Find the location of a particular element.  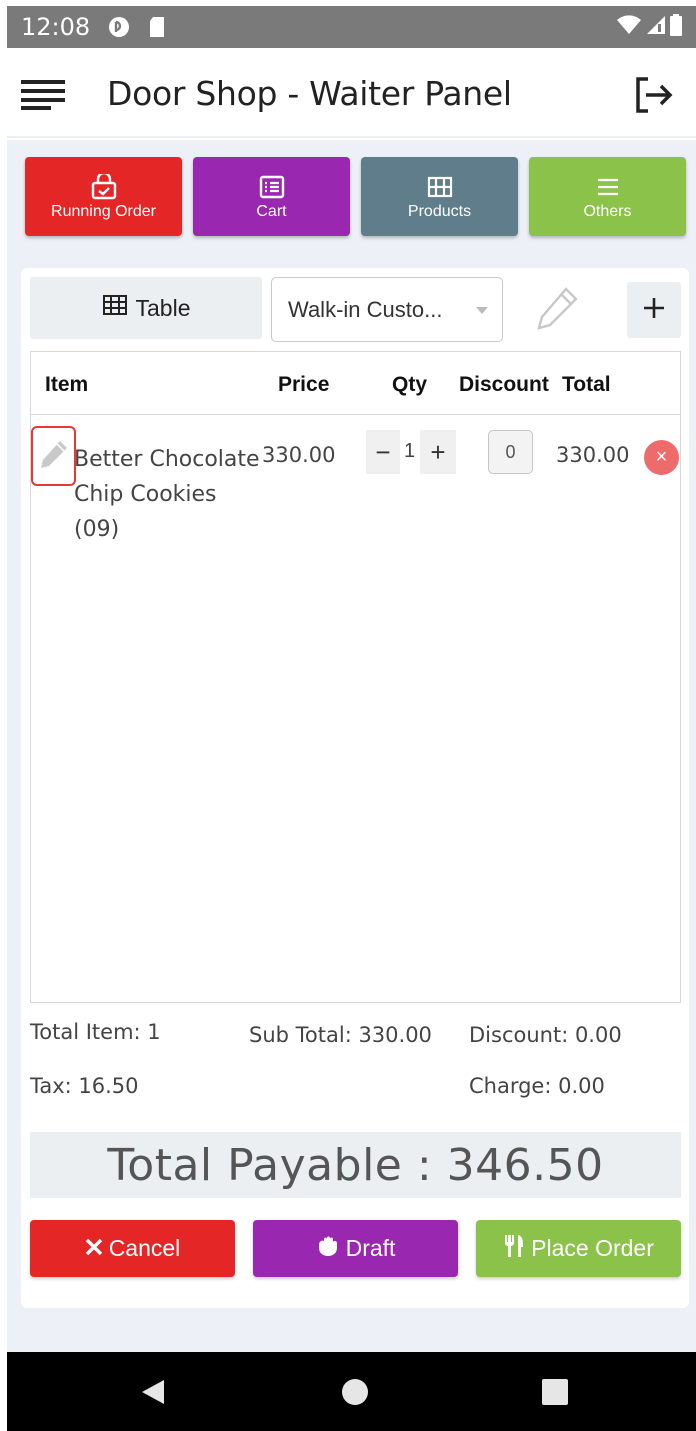

qty-decrease-button: − is located at coordinates (383, 452).